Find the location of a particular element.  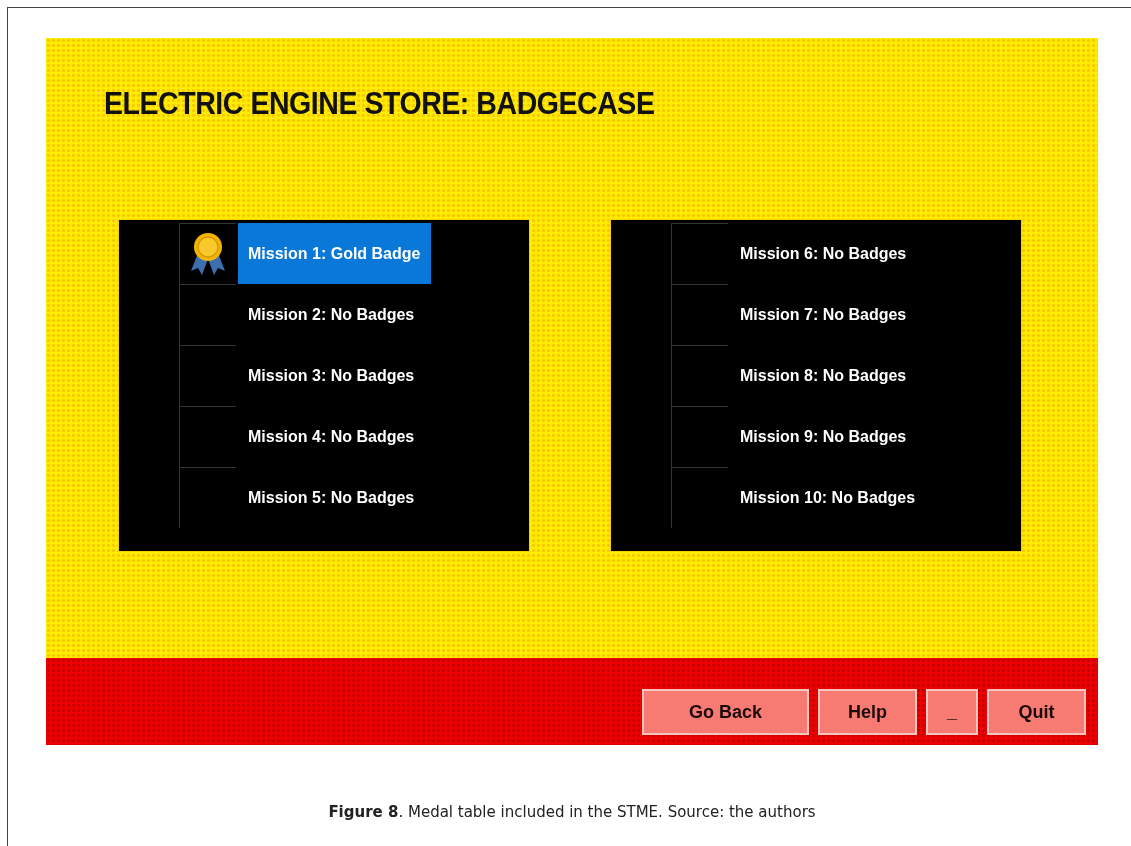

mission-item: Mission 8: No Badges is located at coordinates (826, 375).